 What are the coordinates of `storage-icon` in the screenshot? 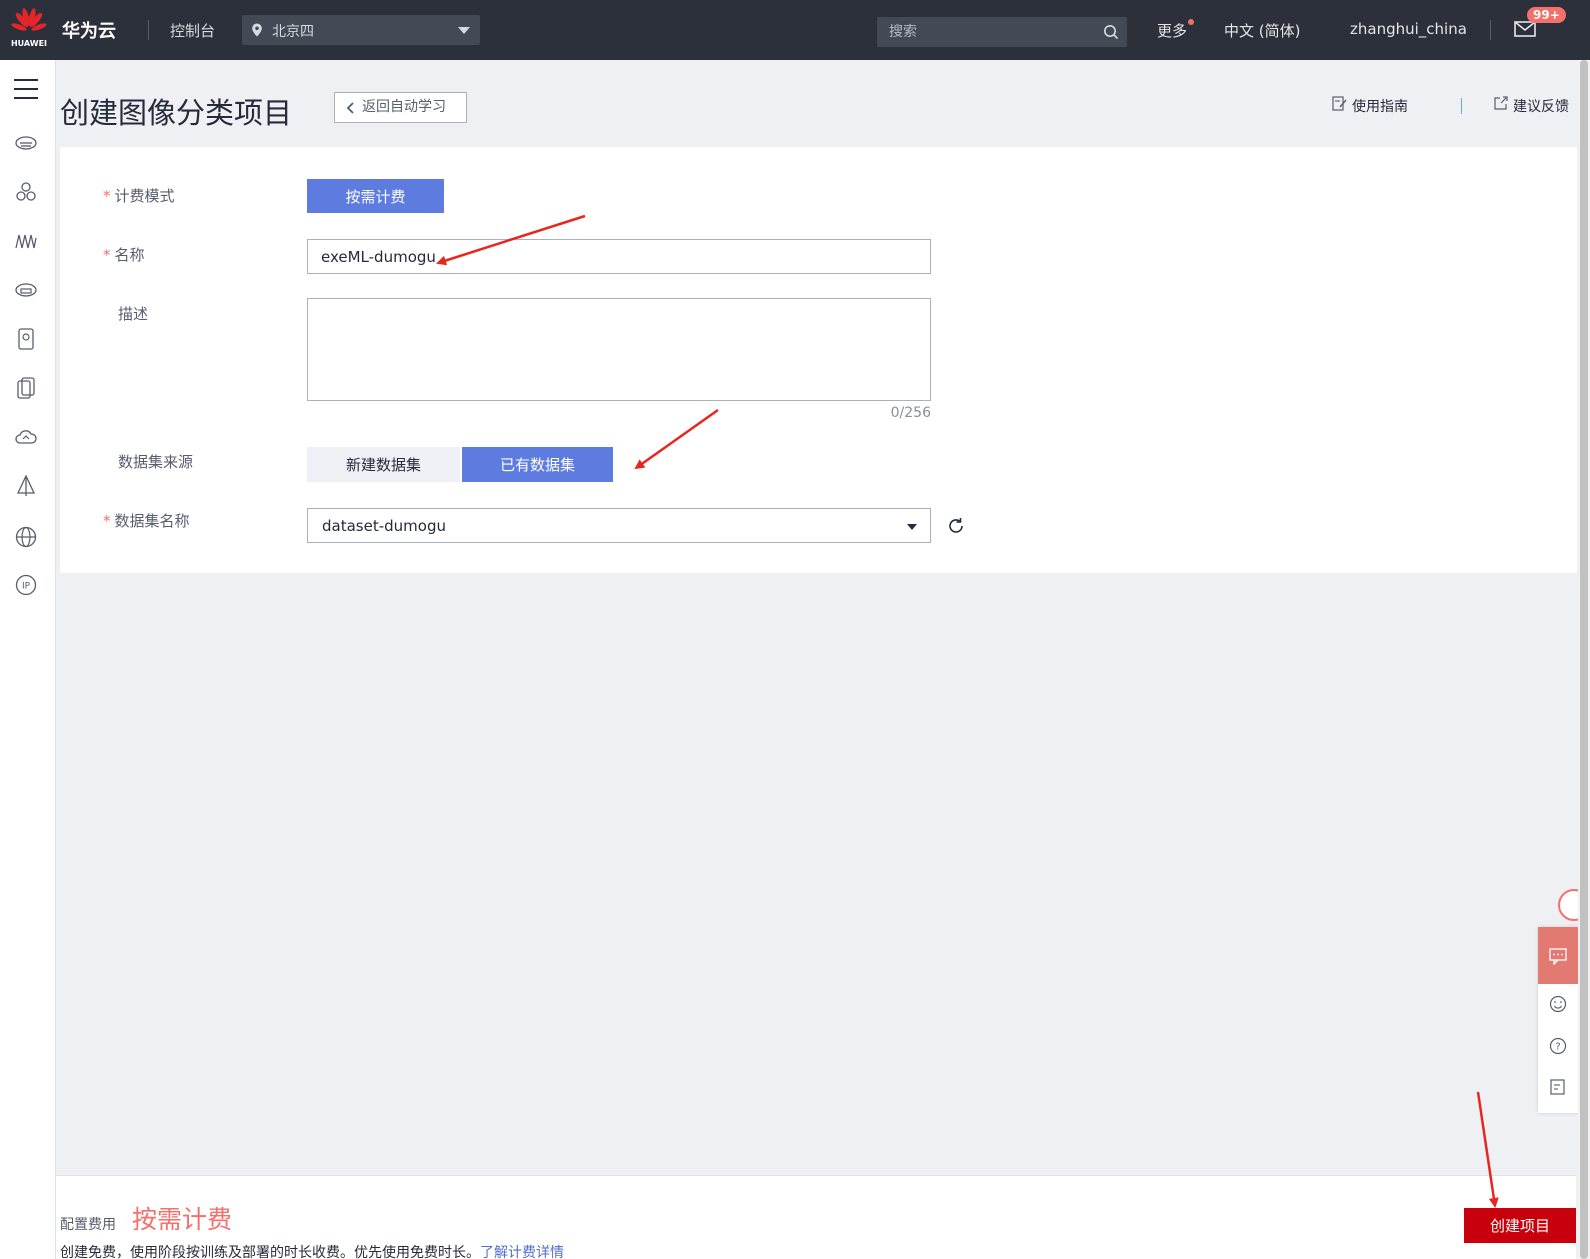 It's located at (26, 339).